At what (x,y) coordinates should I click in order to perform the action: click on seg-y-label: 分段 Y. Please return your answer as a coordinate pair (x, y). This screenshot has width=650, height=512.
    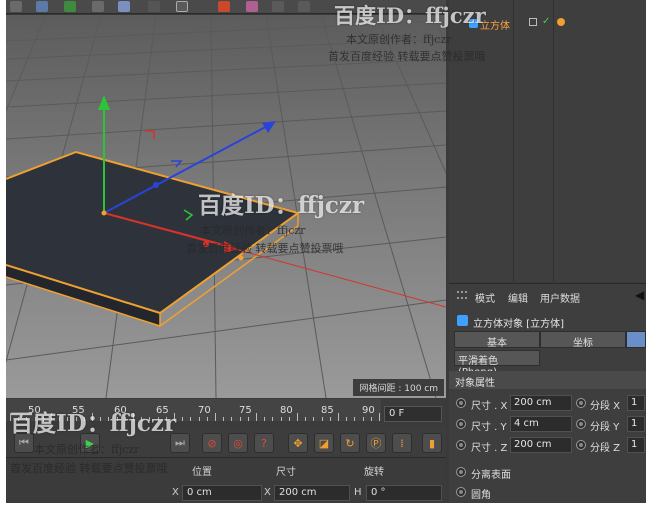
    Looking at the image, I should click on (605, 427).